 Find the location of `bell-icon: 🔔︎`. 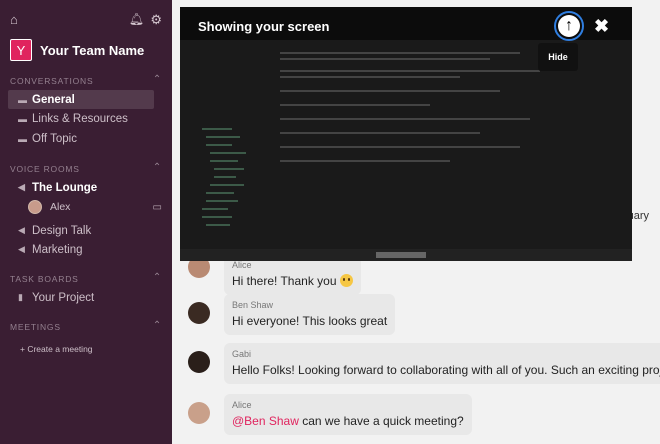

bell-icon: 🔔︎ is located at coordinates (136, 19).